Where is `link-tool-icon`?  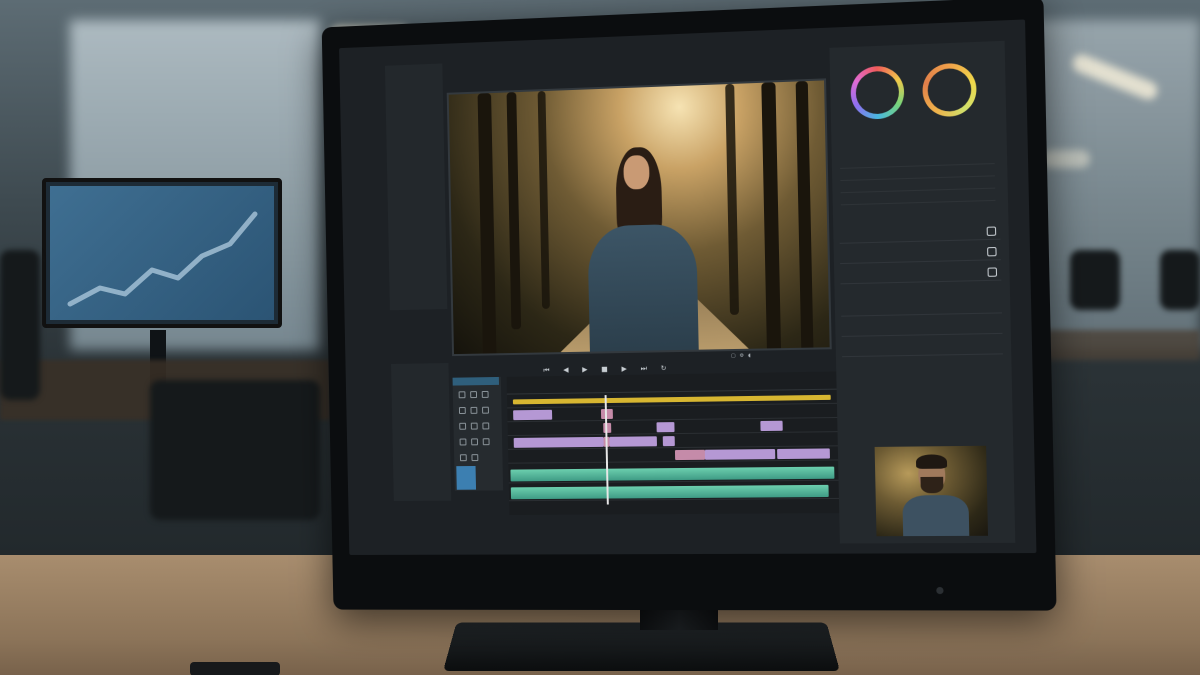 link-tool-icon is located at coordinates (486, 441).